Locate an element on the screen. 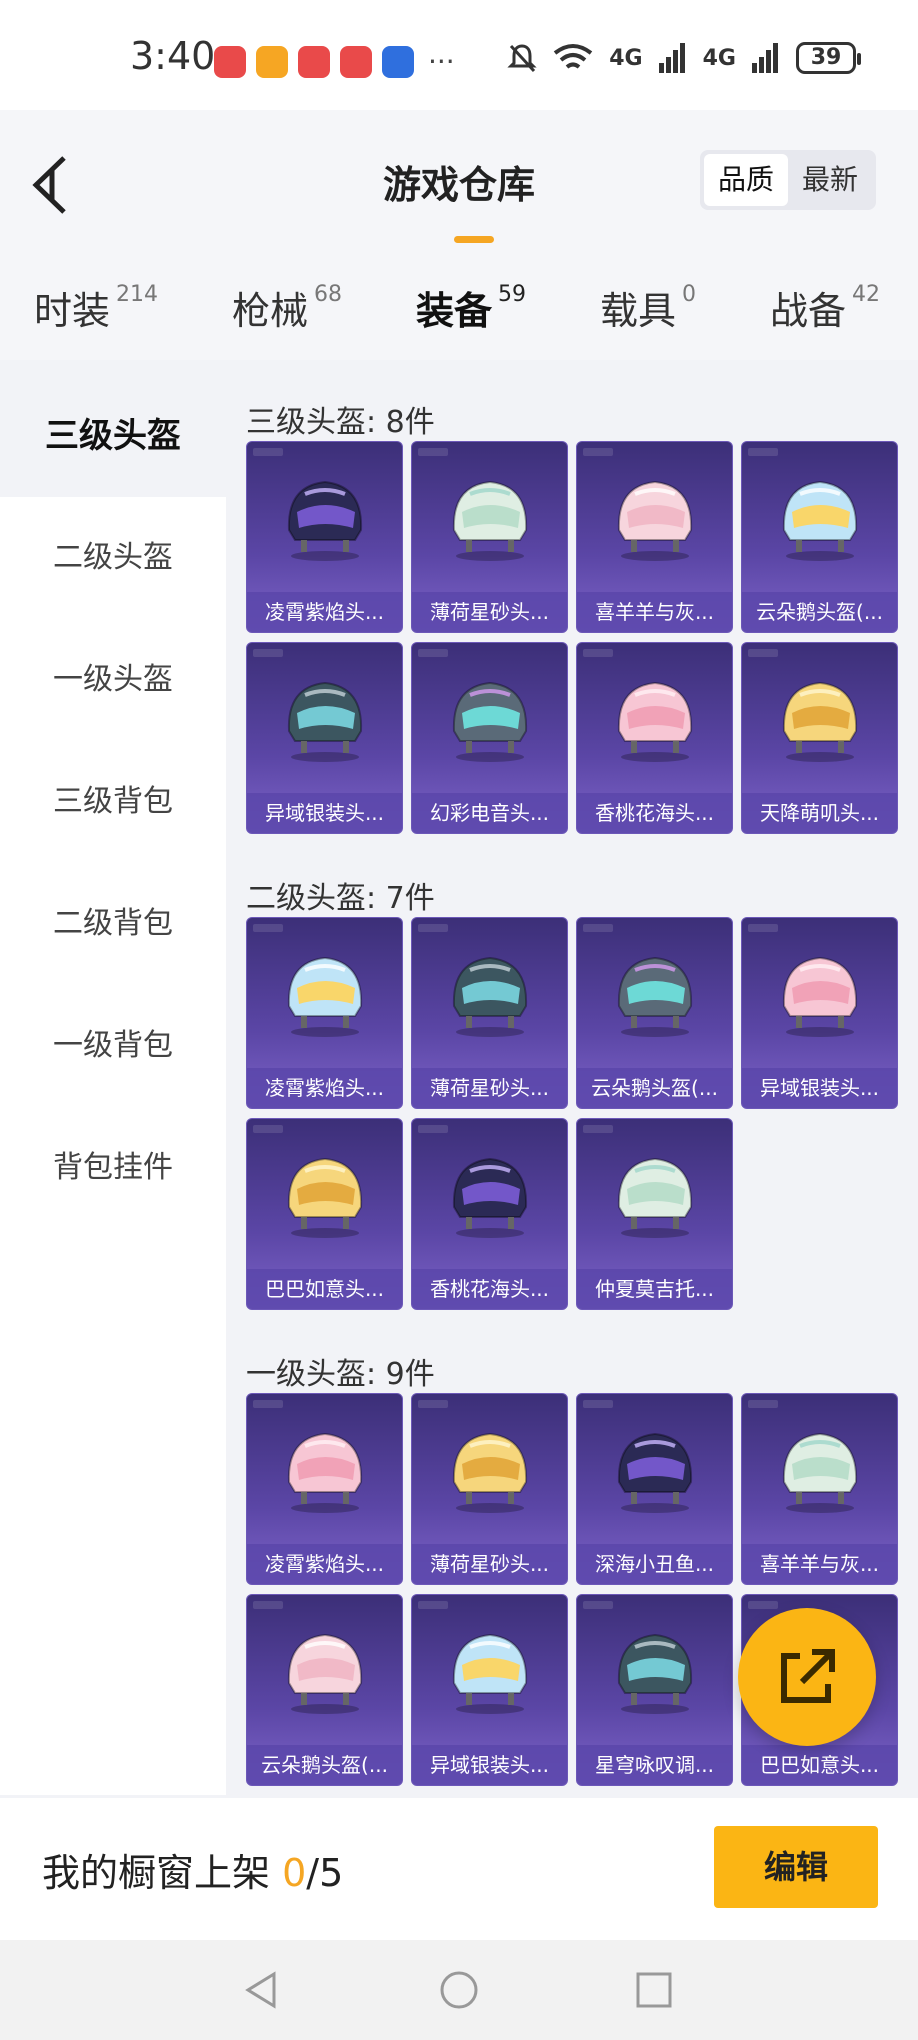 The width and height of the screenshot is (918, 2040). sidebar-item-level2-backpack: 二级背包 is located at coordinates (113, 924).